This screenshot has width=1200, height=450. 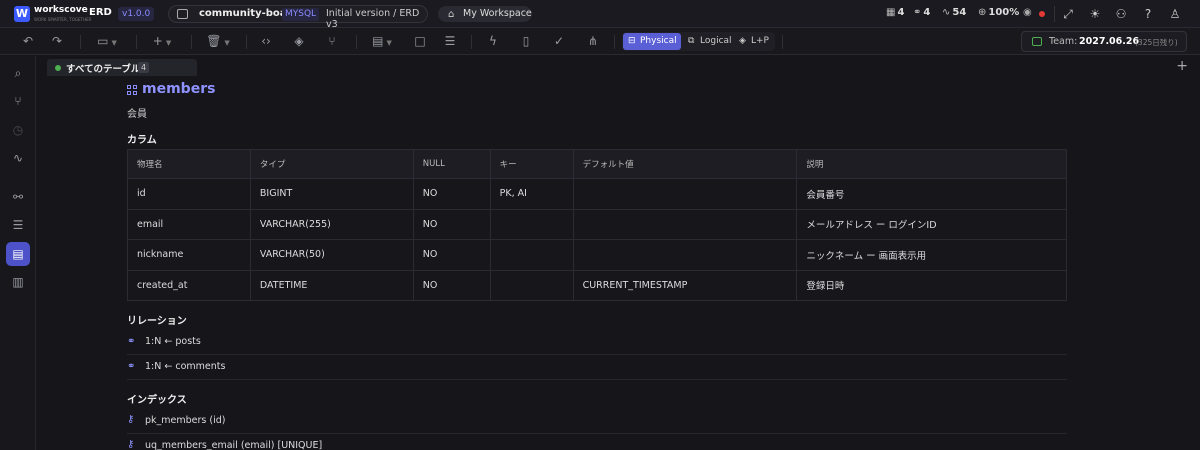 I want to click on index-text: pk_members (id), so click(x=185, y=420).